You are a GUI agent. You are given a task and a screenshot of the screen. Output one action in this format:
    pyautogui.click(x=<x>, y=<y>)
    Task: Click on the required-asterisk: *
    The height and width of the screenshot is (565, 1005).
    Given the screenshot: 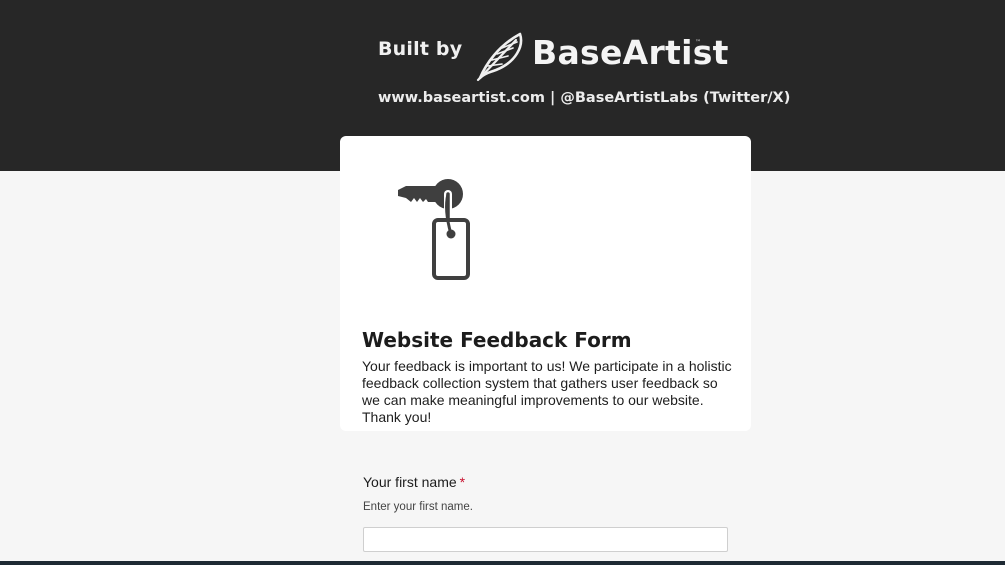 What is the action you would take?
    pyautogui.click(x=462, y=482)
    